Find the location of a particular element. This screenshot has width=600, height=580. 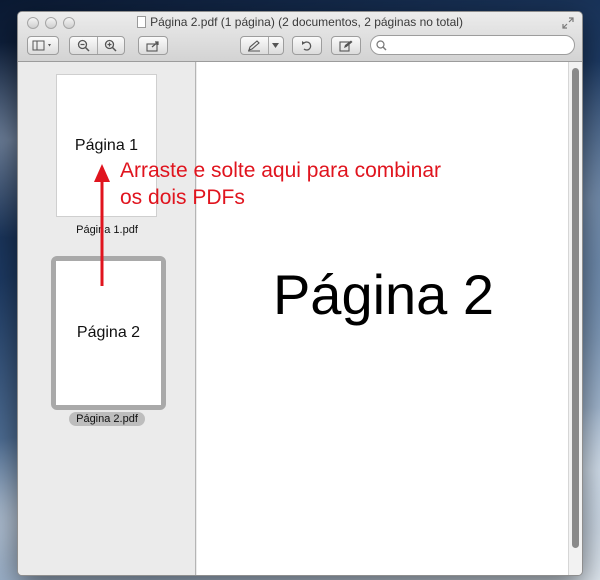

annotation-line-1: Arraste e solte aqui para combinar is located at coordinates (280, 170).